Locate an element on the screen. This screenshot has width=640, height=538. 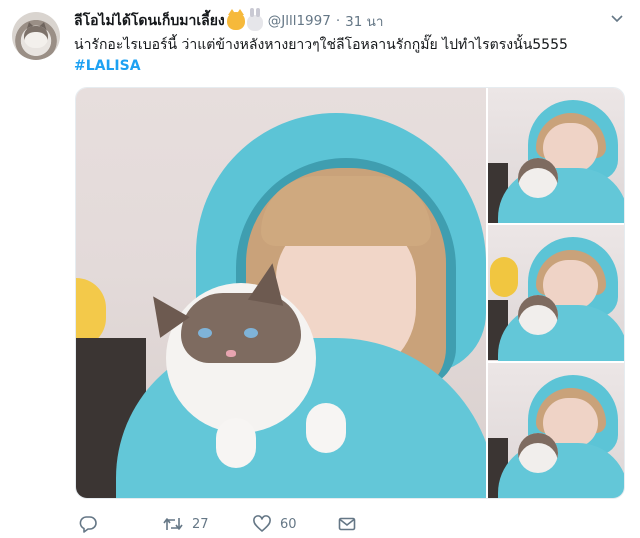
cat-face-emoji-icon is located at coordinates (235, 19).